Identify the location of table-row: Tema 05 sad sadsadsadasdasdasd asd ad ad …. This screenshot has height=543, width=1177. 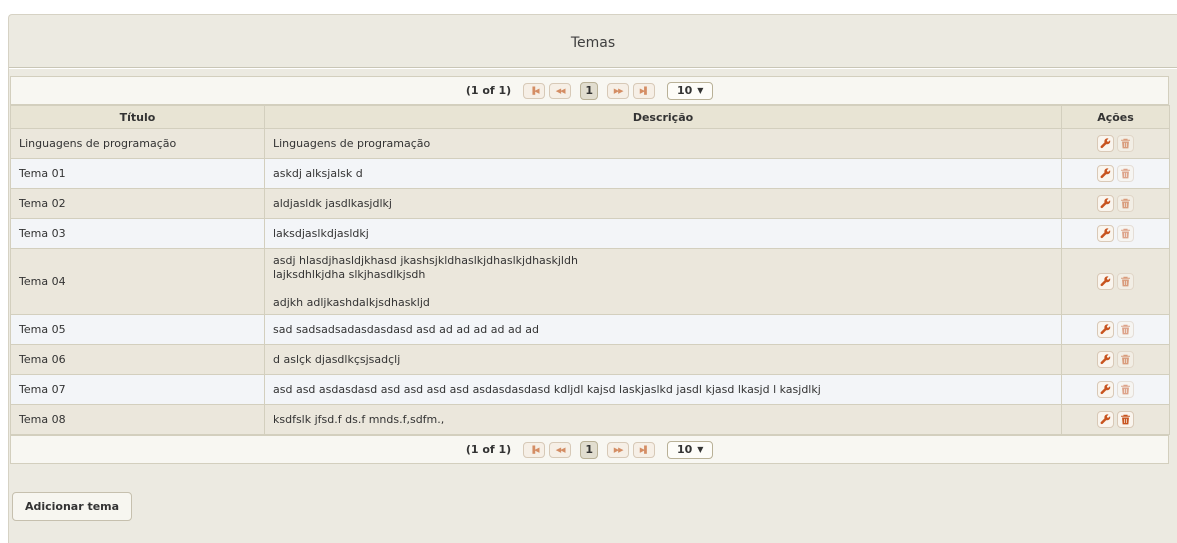
(590, 329).